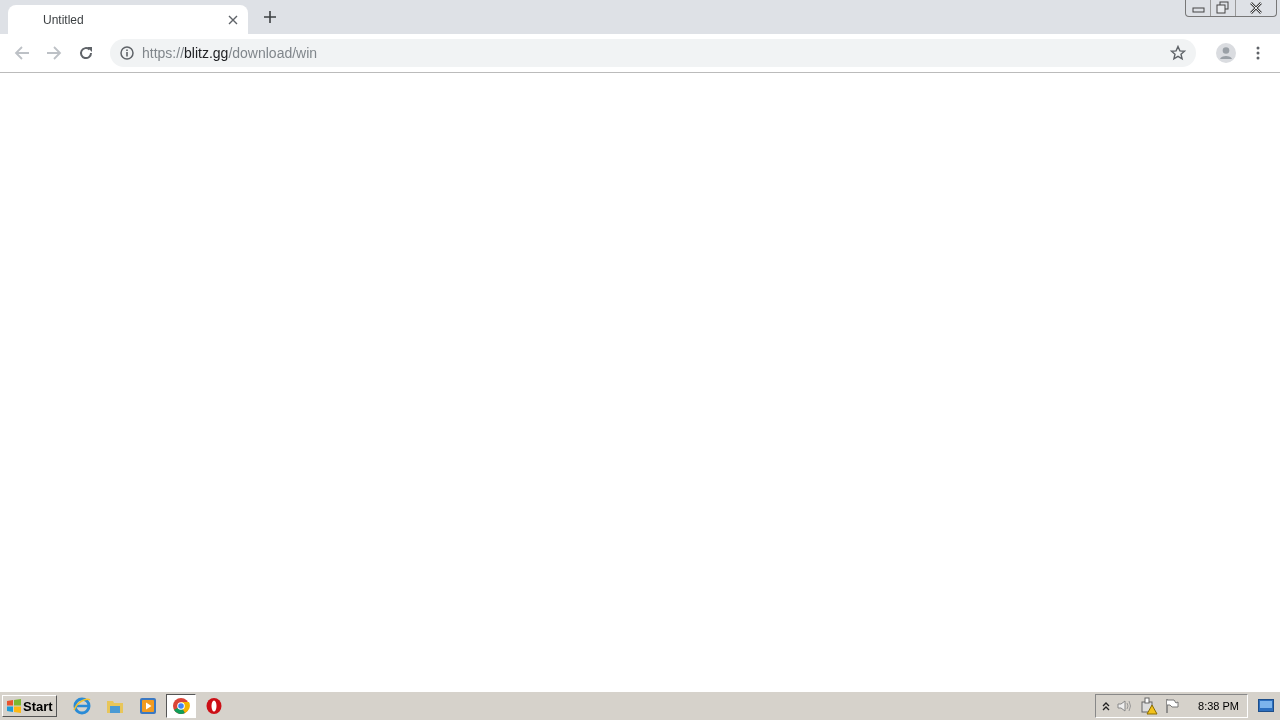 The width and height of the screenshot is (1280, 720). I want to click on reload-icon, so click(86, 53).